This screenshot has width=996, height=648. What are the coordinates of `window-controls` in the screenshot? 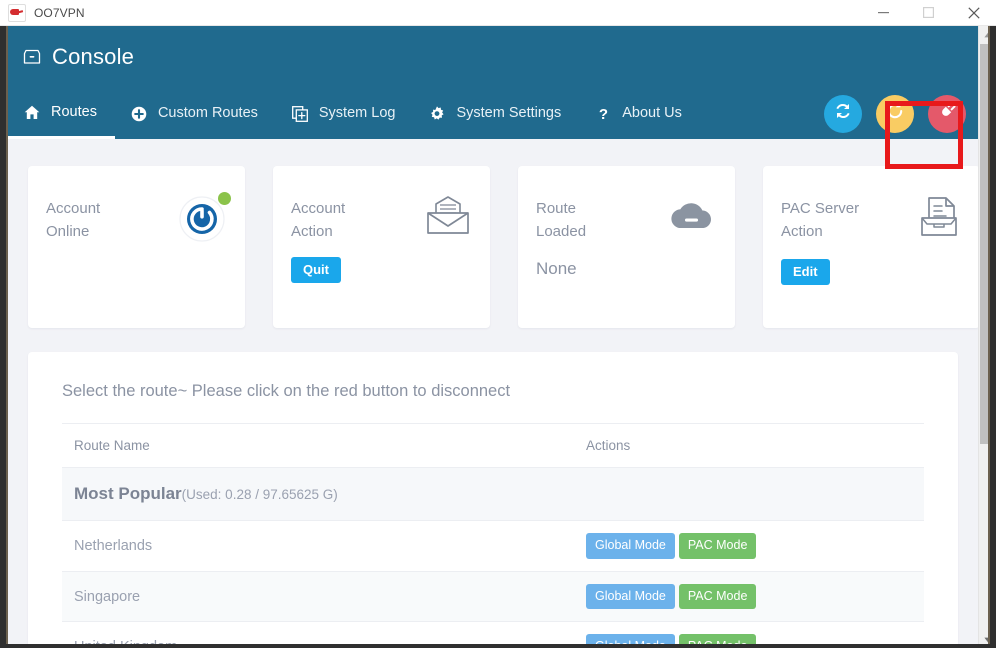 It's located at (928, 13).